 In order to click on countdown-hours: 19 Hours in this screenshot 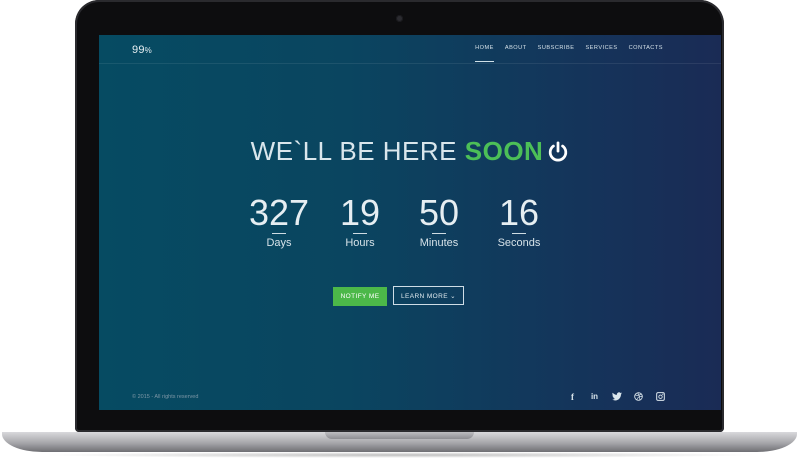, I will do `click(360, 221)`.